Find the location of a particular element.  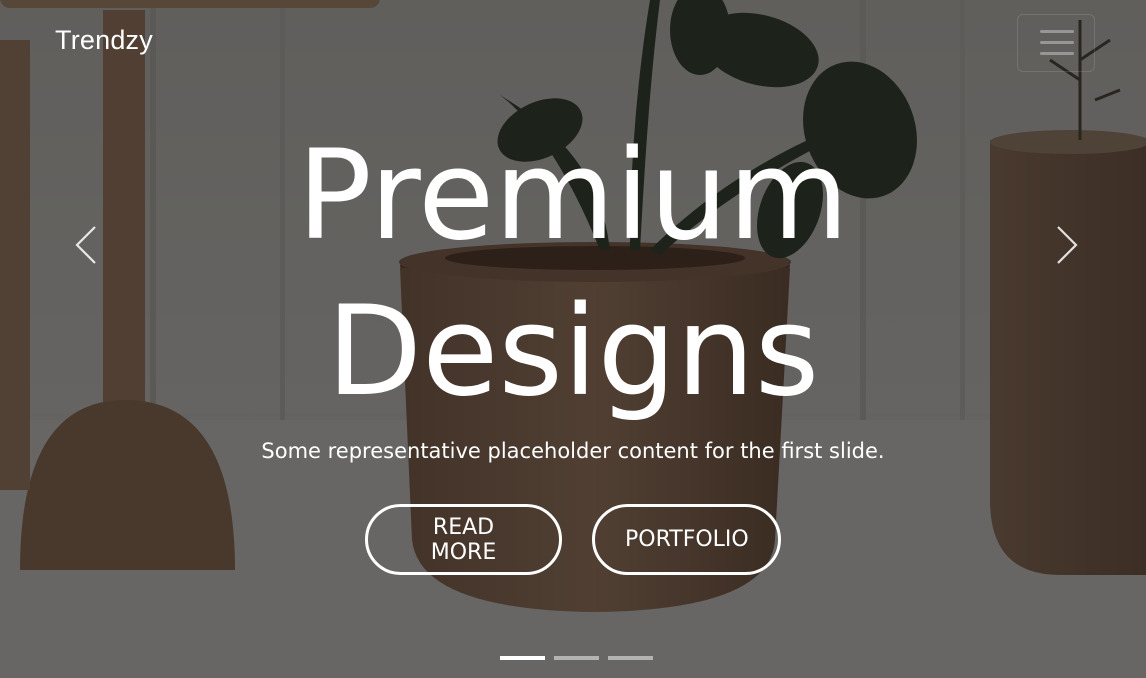

brand-logo: Trendzy is located at coordinates (104, 40).